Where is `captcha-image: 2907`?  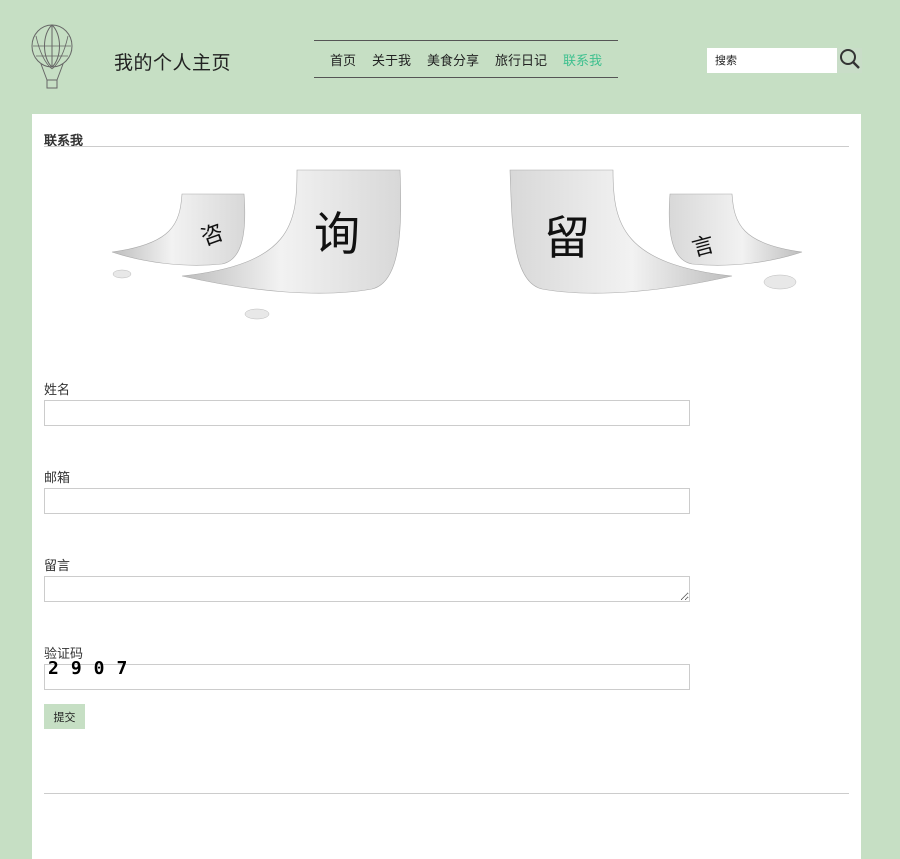
captcha-image: 2907 is located at coordinates (93, 668).